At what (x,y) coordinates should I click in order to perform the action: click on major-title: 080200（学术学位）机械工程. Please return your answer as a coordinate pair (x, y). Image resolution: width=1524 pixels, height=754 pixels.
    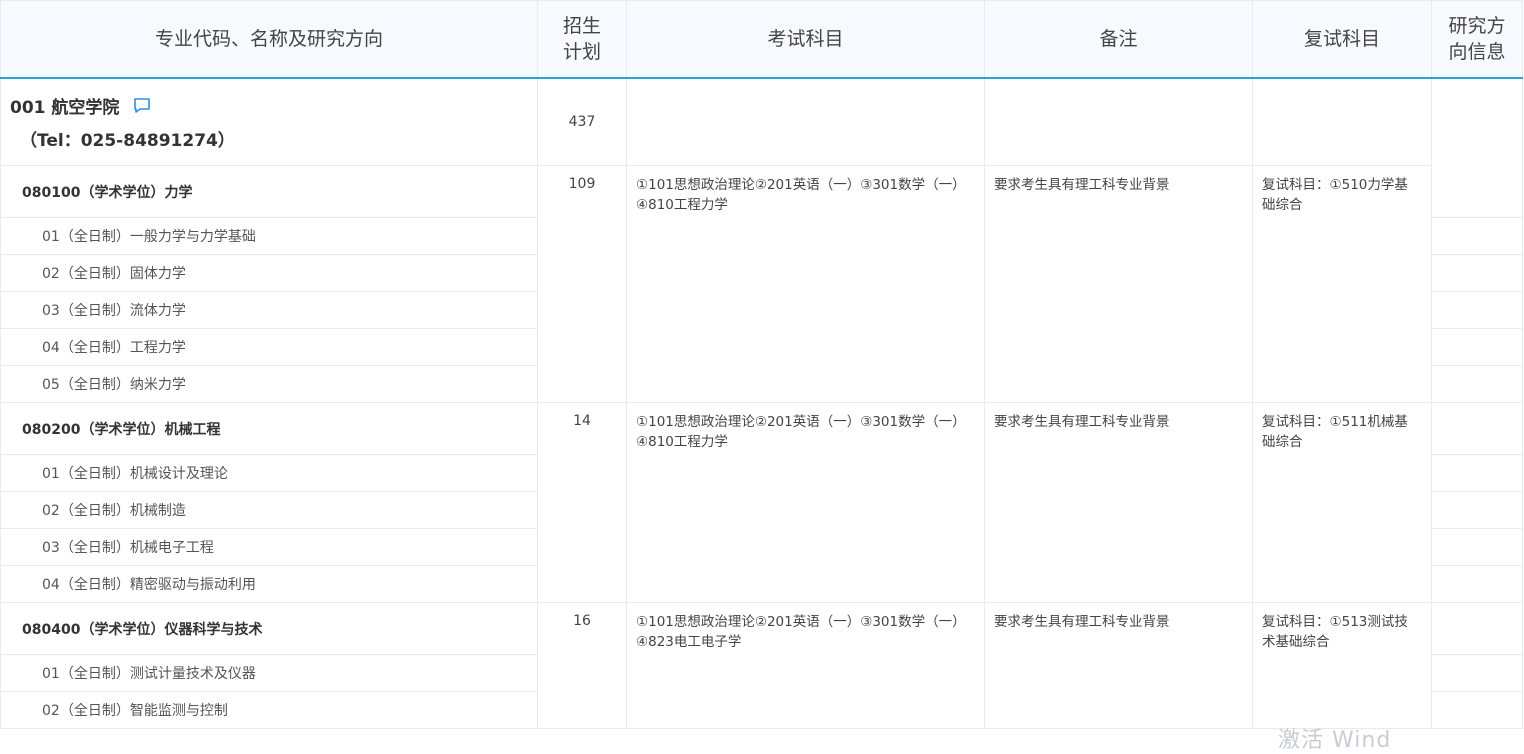
    Looking at the image, I should click on (269, 428).